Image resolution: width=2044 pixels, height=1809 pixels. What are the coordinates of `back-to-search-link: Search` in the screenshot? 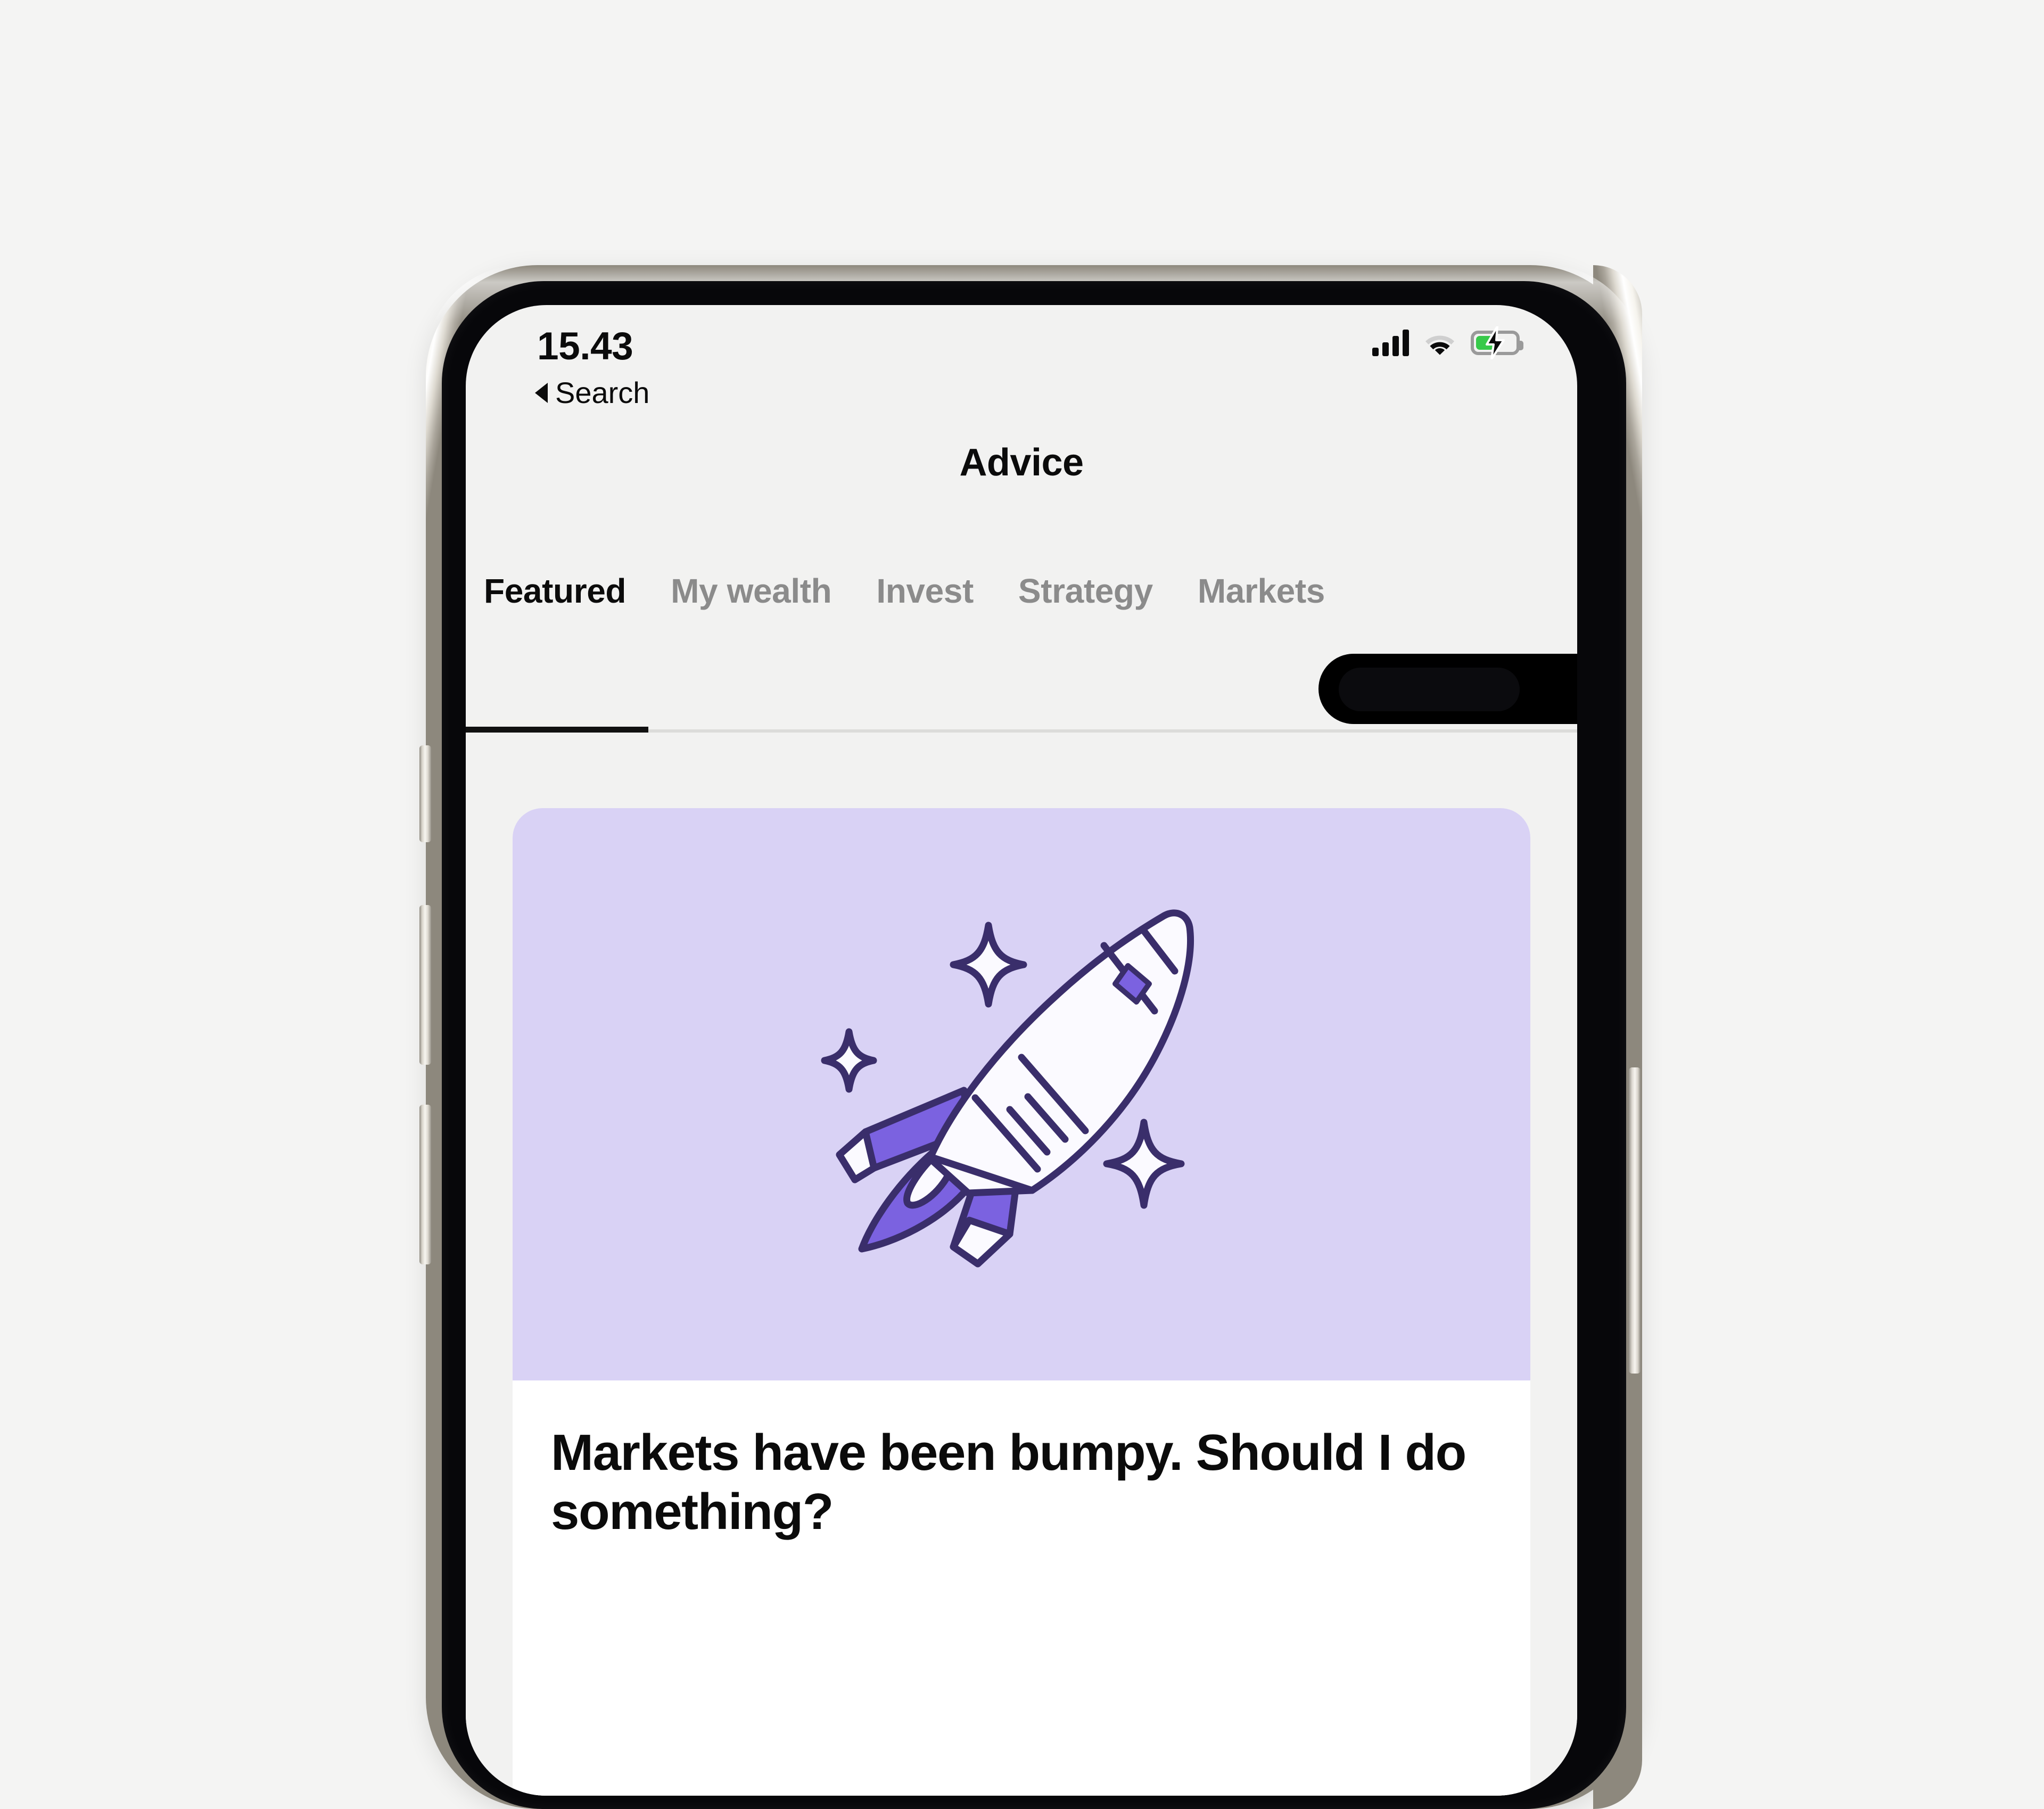 It's located at (592, 393).